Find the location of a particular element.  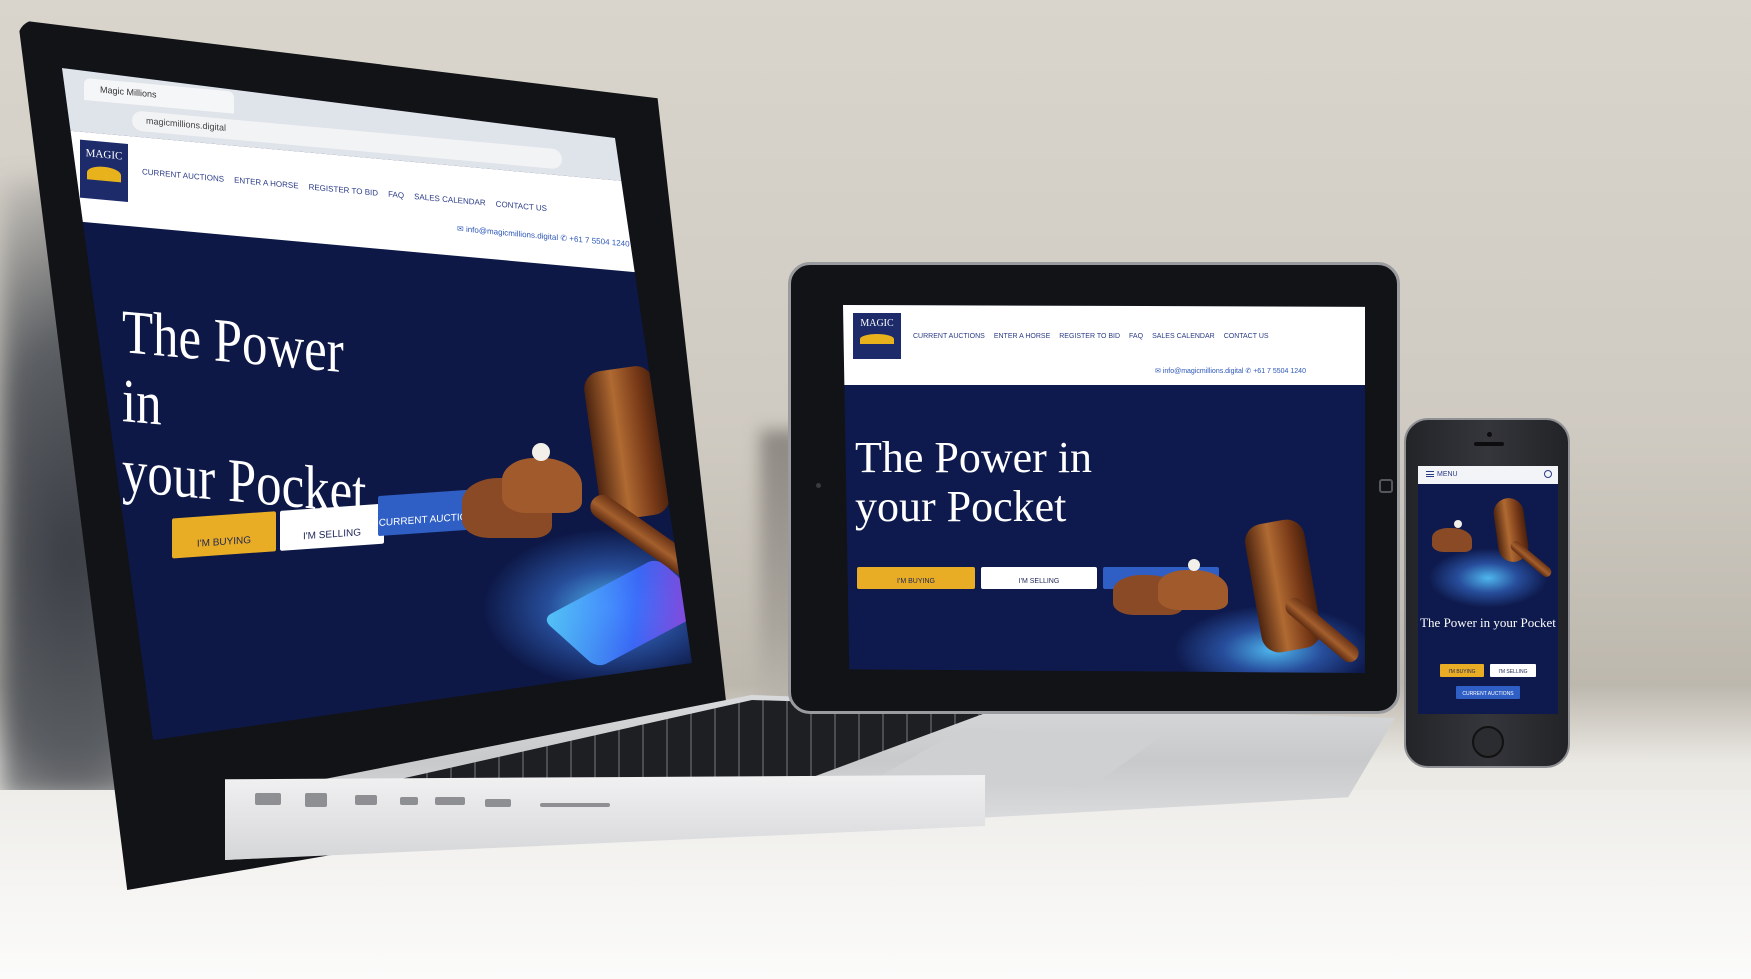

phone-icon: ✆ is located at coordinates (565, 238).